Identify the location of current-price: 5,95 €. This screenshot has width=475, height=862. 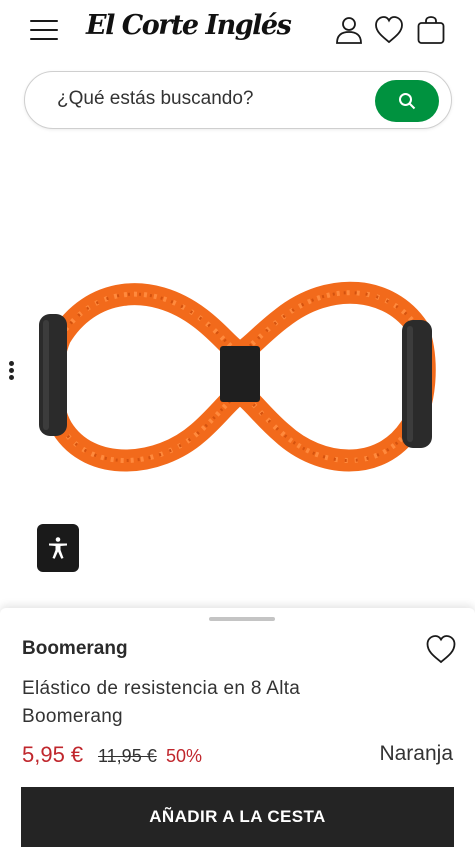
(53, 754).